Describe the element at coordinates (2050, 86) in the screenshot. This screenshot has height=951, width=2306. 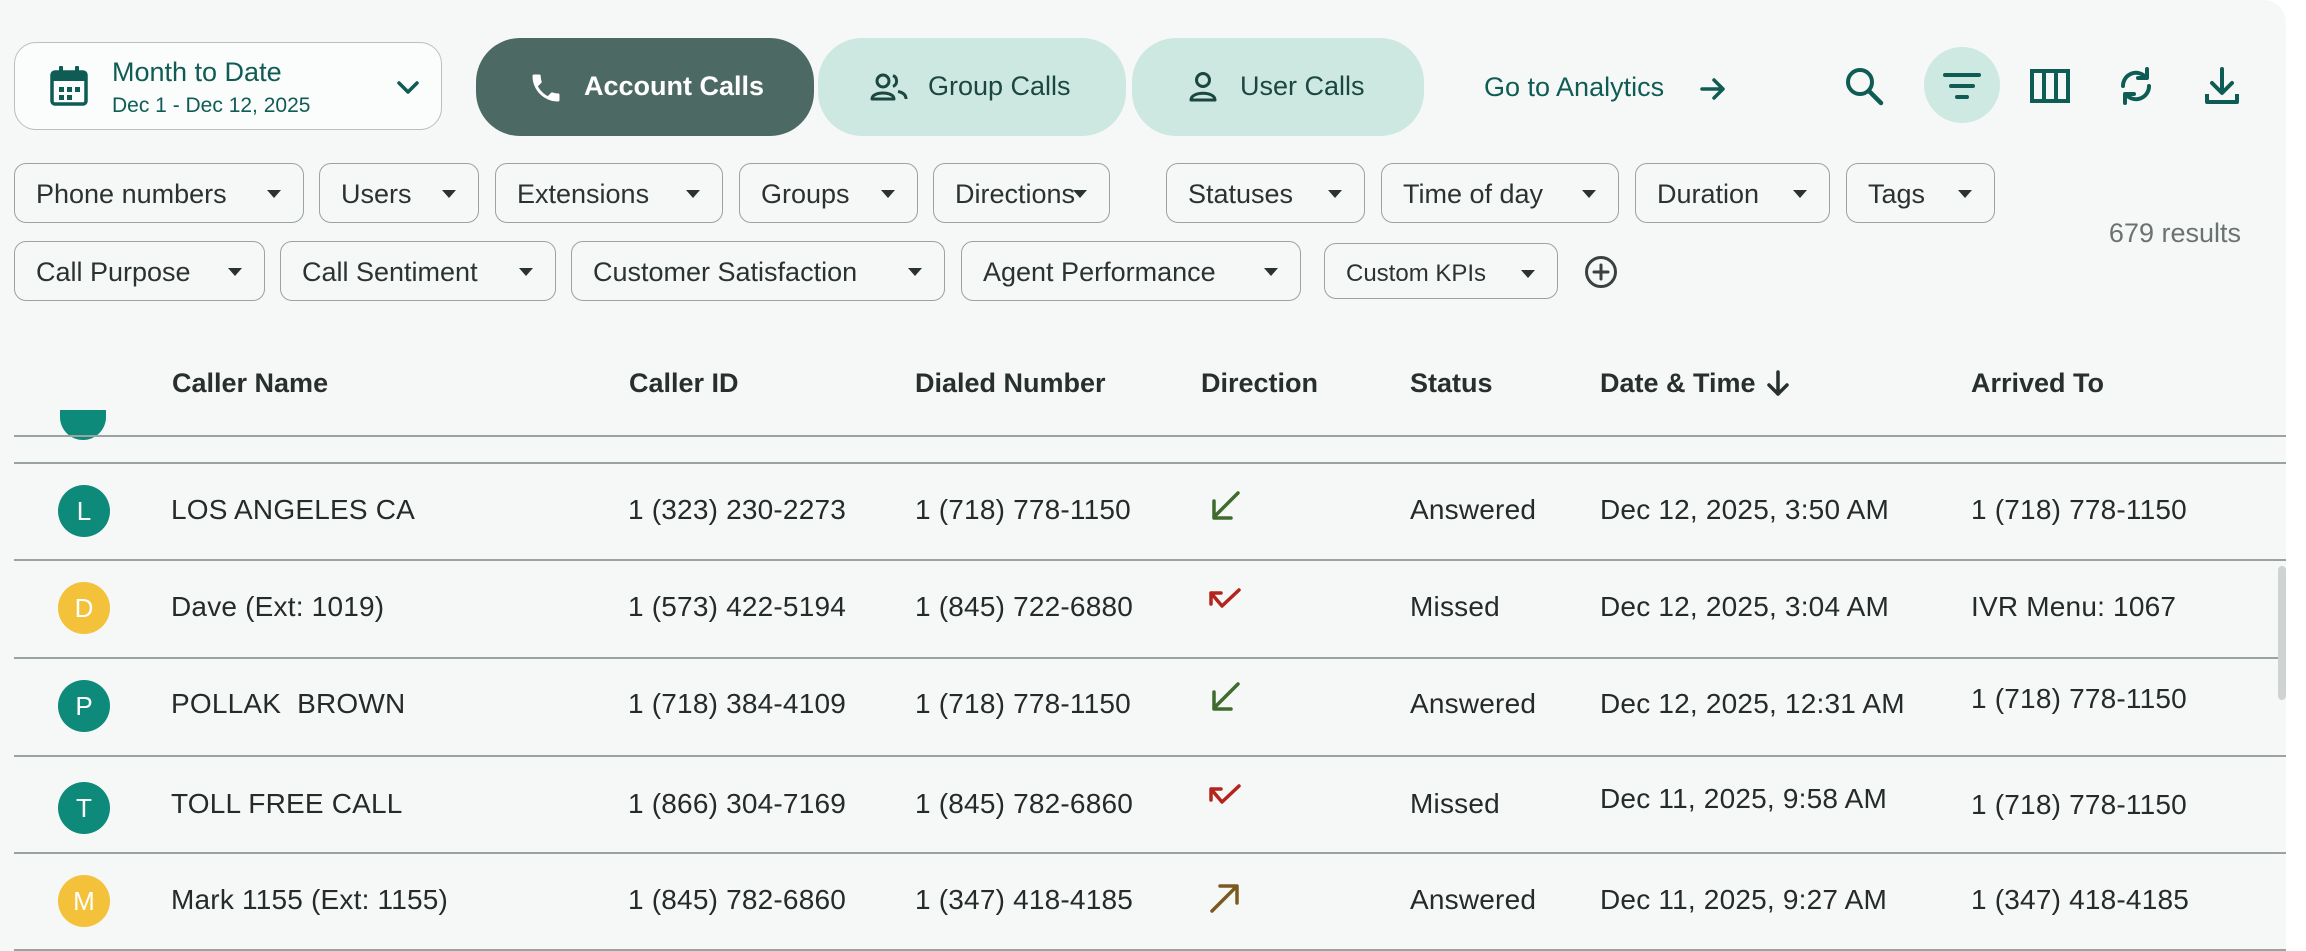
I see `columns-icon` at that location.